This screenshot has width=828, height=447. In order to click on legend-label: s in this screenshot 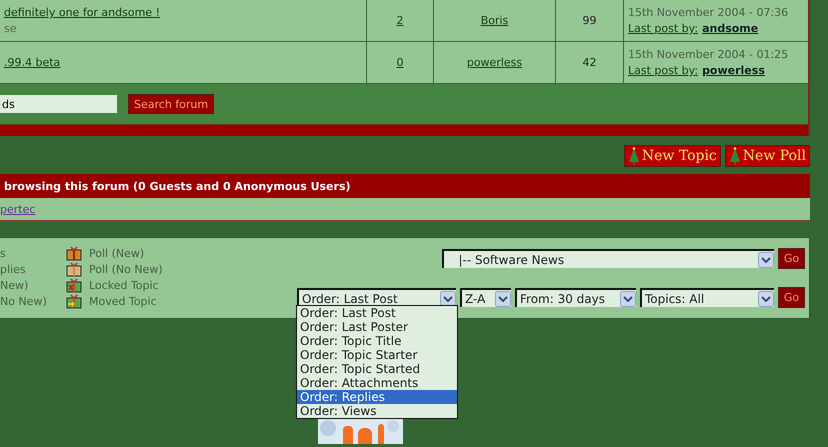, I will do `click(3, 253)`.